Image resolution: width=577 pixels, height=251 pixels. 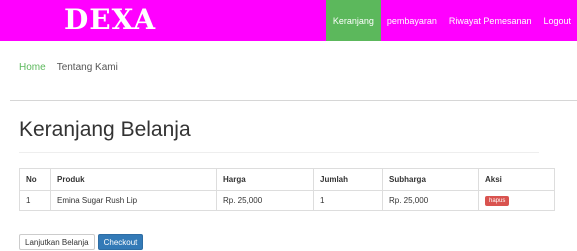 What do you see at coordinates (430, 200) in the screenshot?
I see `cell-subharga: Rp. 25,000` at bounding box center [430, 200].